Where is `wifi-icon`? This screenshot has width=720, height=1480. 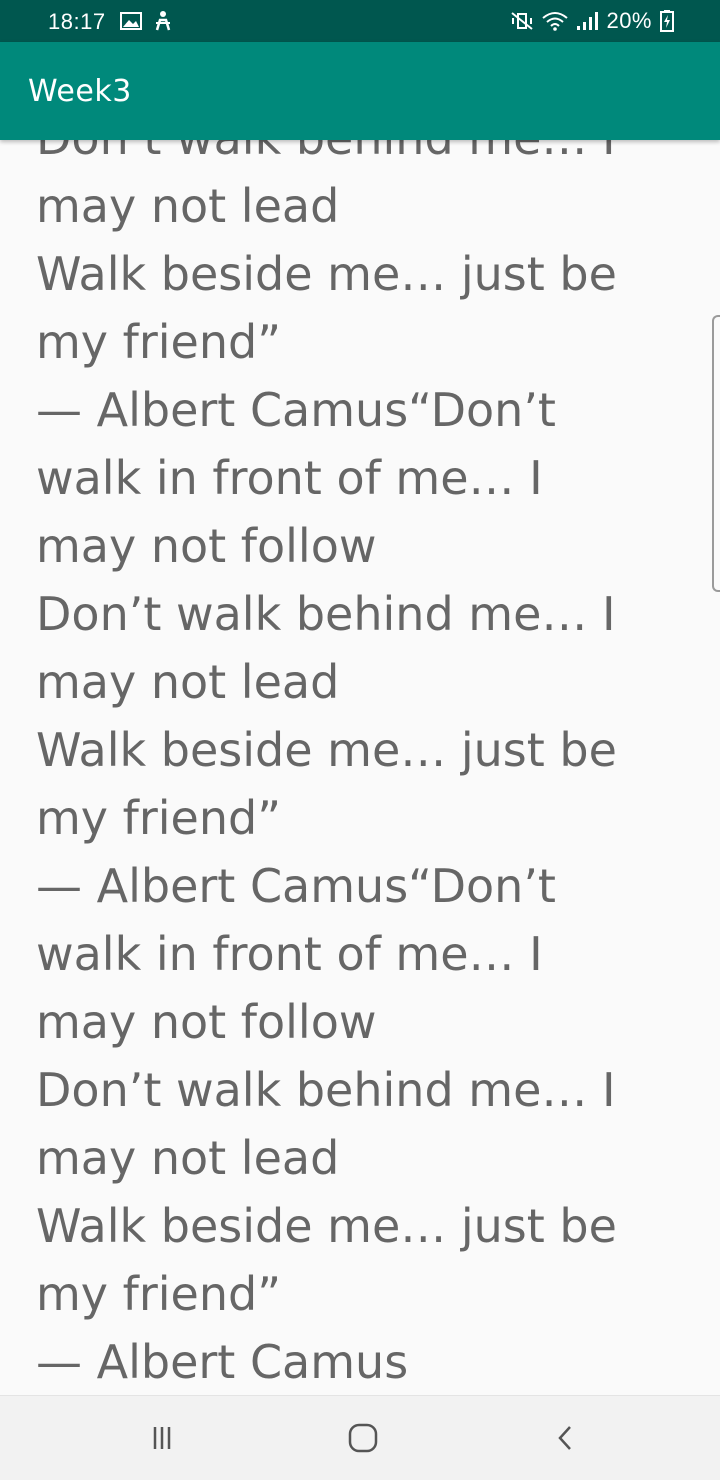
wifi-icon is located at coordinates (555, 21).